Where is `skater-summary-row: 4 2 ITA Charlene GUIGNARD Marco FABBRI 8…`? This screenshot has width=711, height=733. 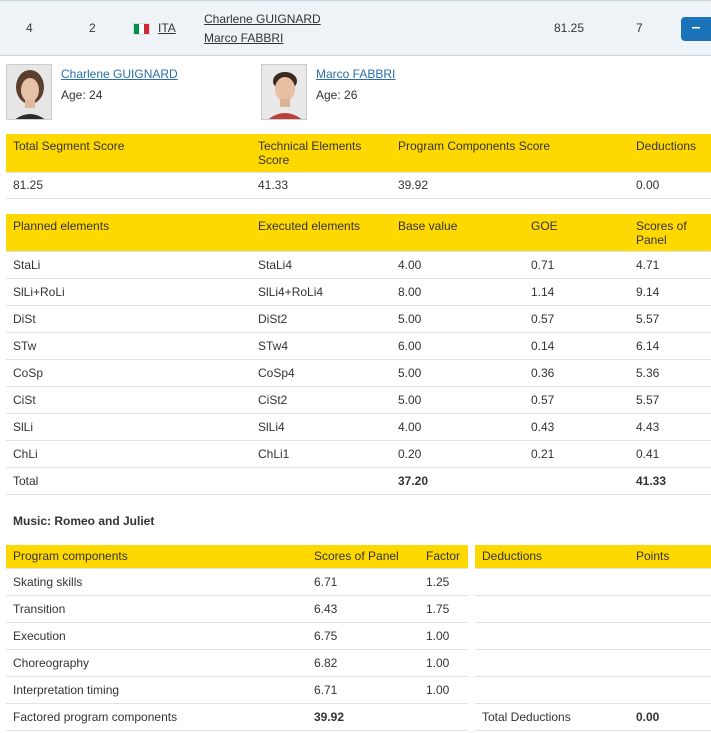 skater-summary-row: 4 2 ITA Charlene GUIGNARD Marco FABBRI 8… is located at coordinates (355, 28).